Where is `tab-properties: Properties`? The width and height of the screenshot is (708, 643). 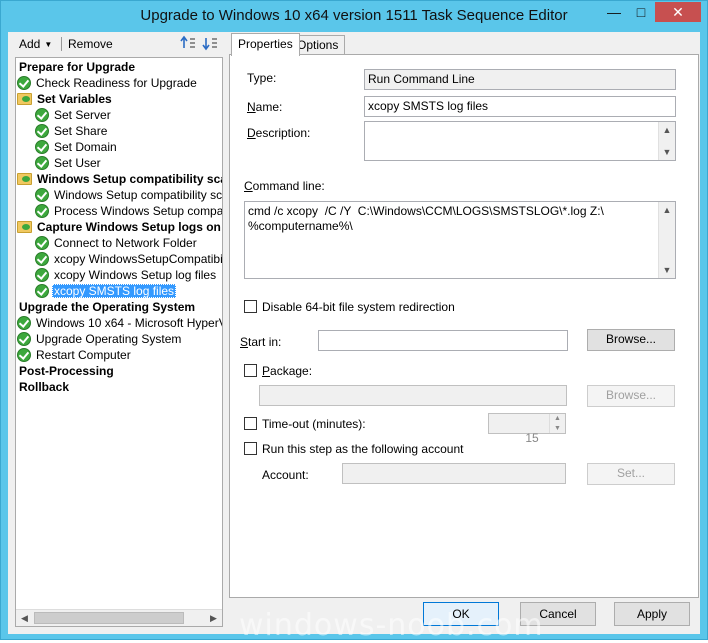 tab-properties: Properties is located at coordinates (265, 44).